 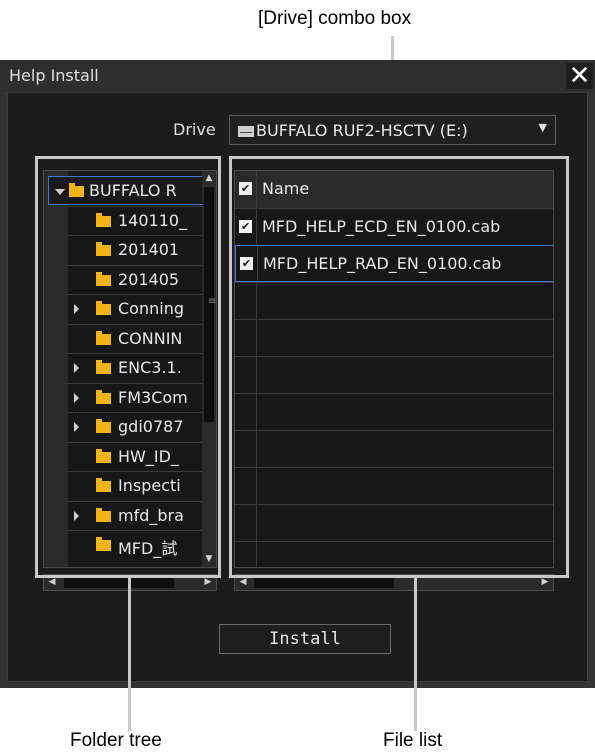 I want to click on drive-value: BUFFALO RUF2-HSCTV (E:), so click(x=362, y=130).